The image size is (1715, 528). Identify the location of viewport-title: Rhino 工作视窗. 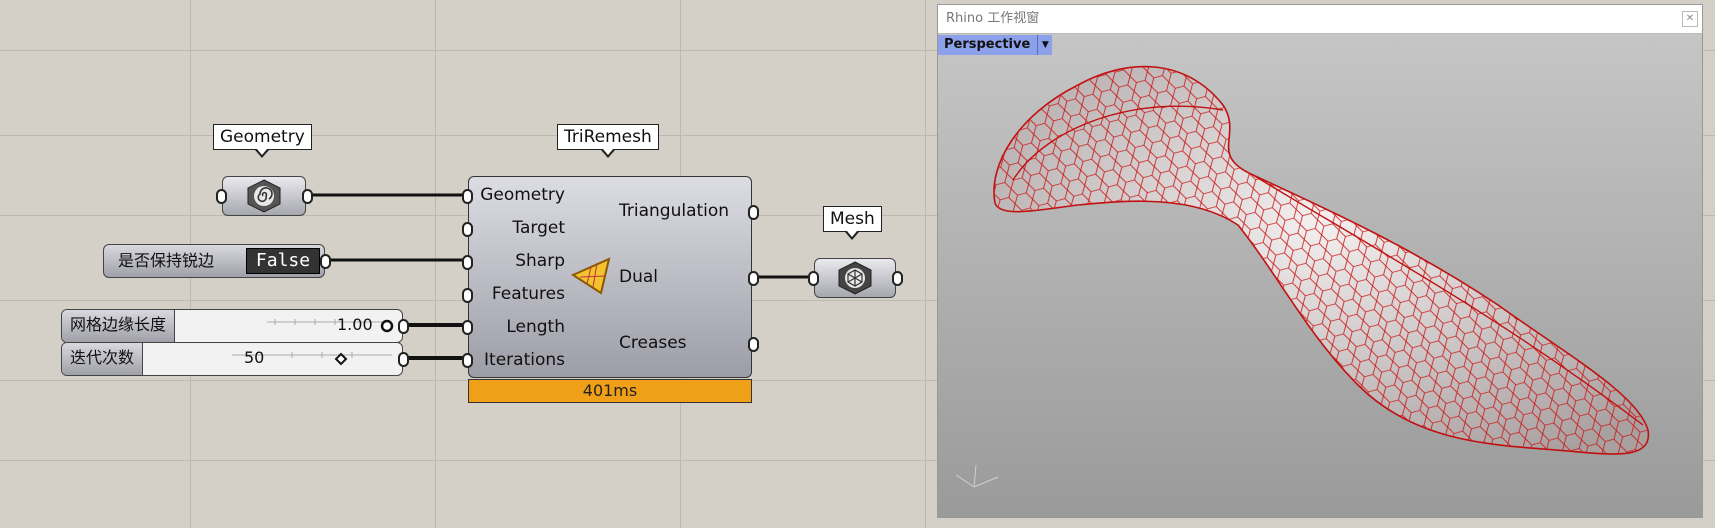
(993, 18).